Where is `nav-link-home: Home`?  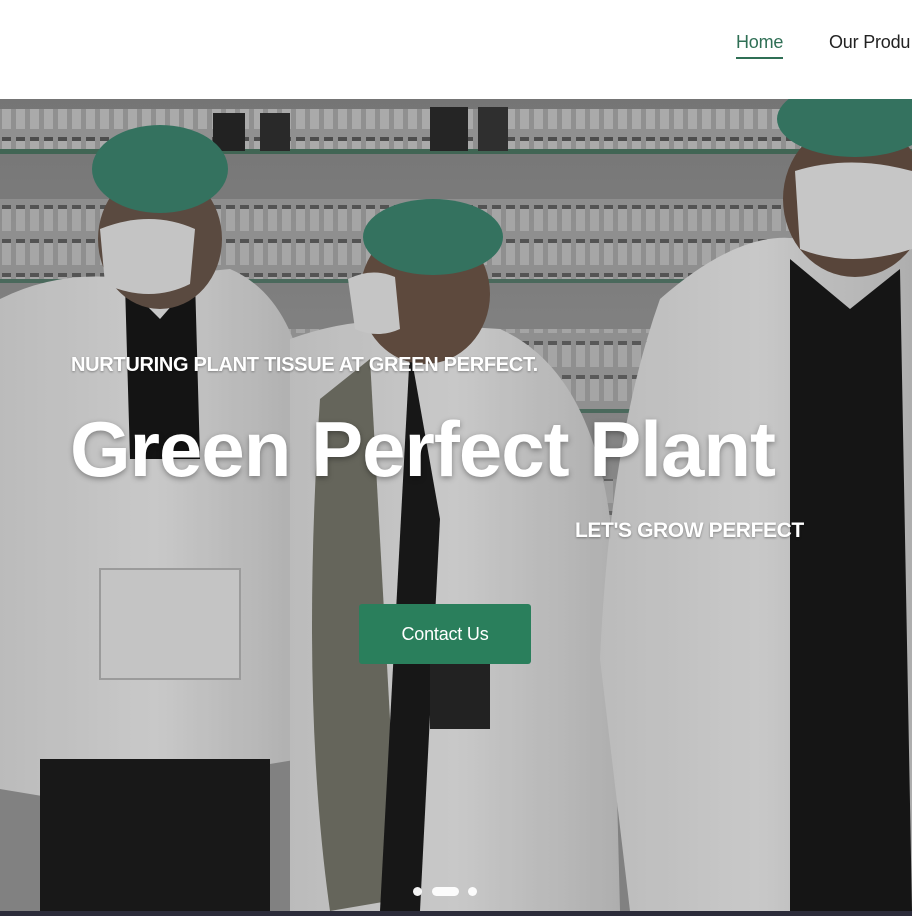 nav-link-home: Home is located at coordinates (760, 44).